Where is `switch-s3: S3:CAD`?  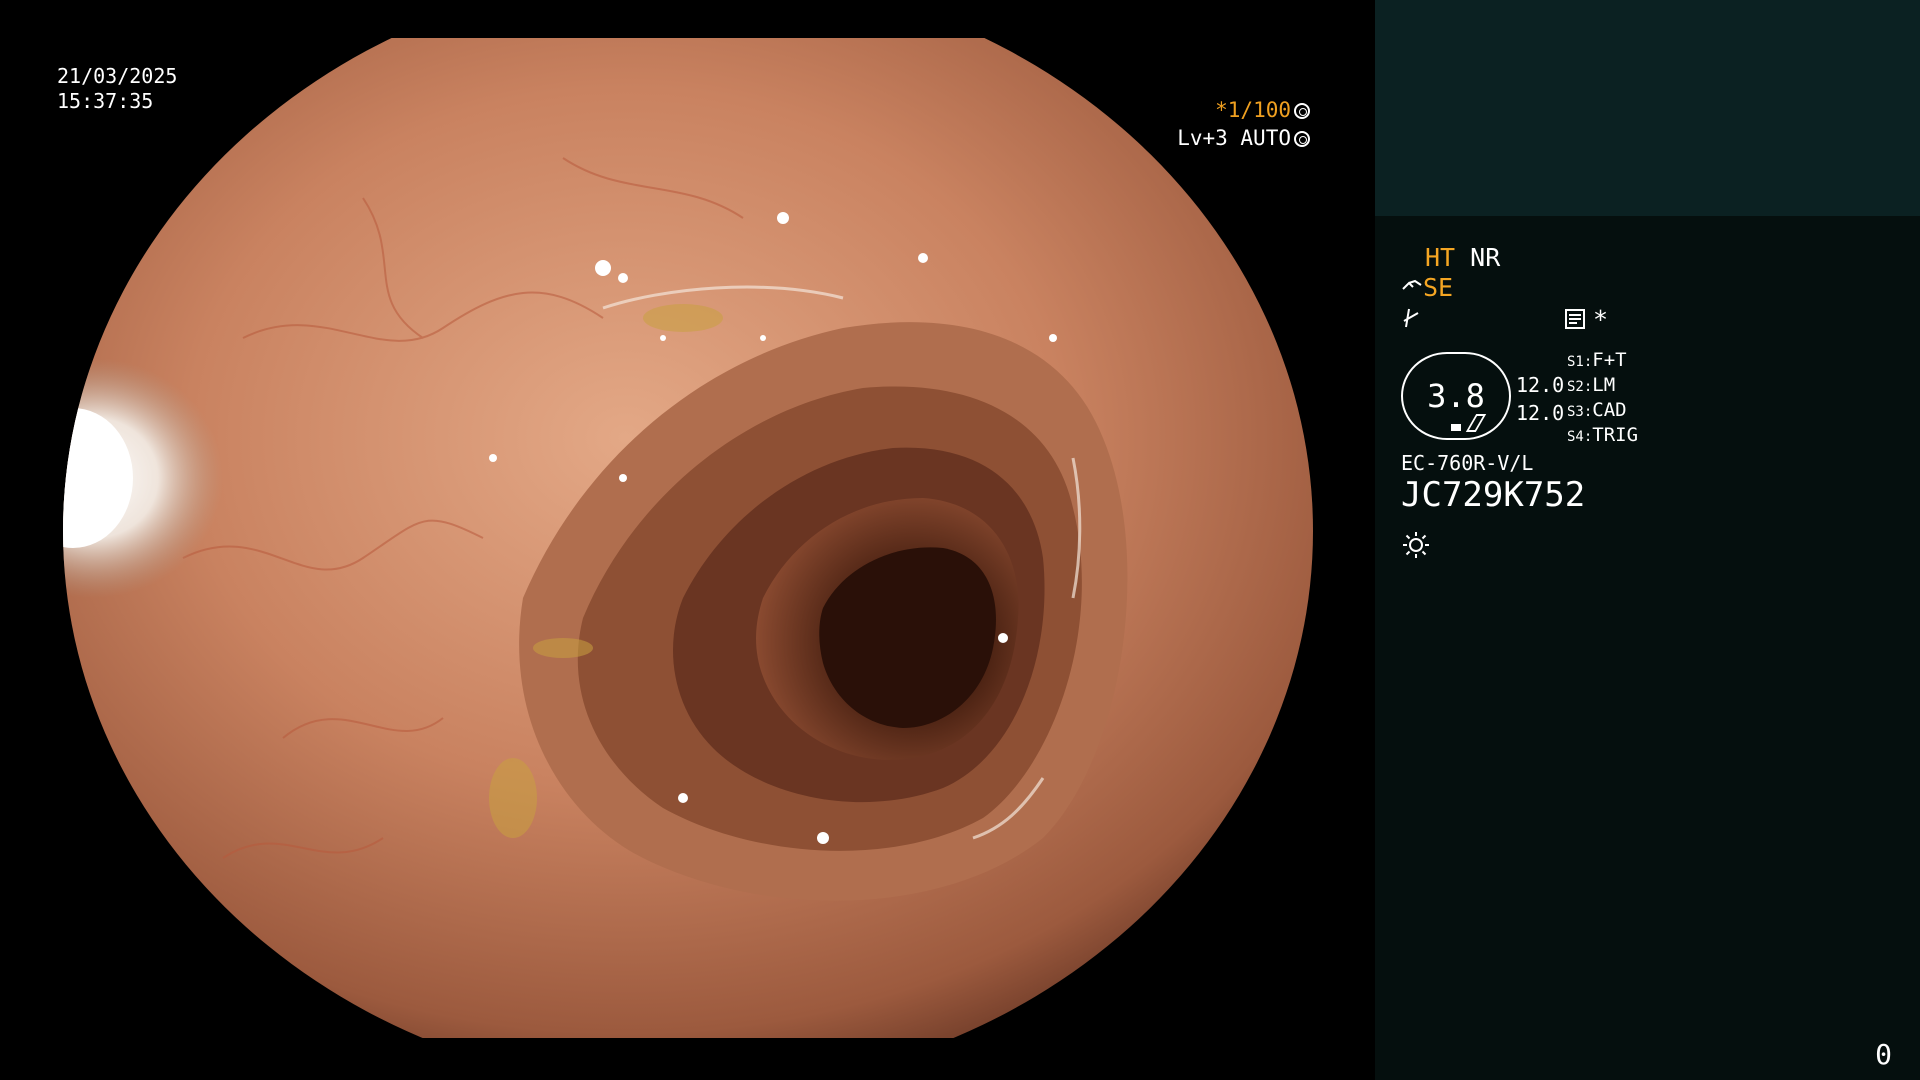 switch-s3: S3:CAD is located at coordinates (1597, 411).